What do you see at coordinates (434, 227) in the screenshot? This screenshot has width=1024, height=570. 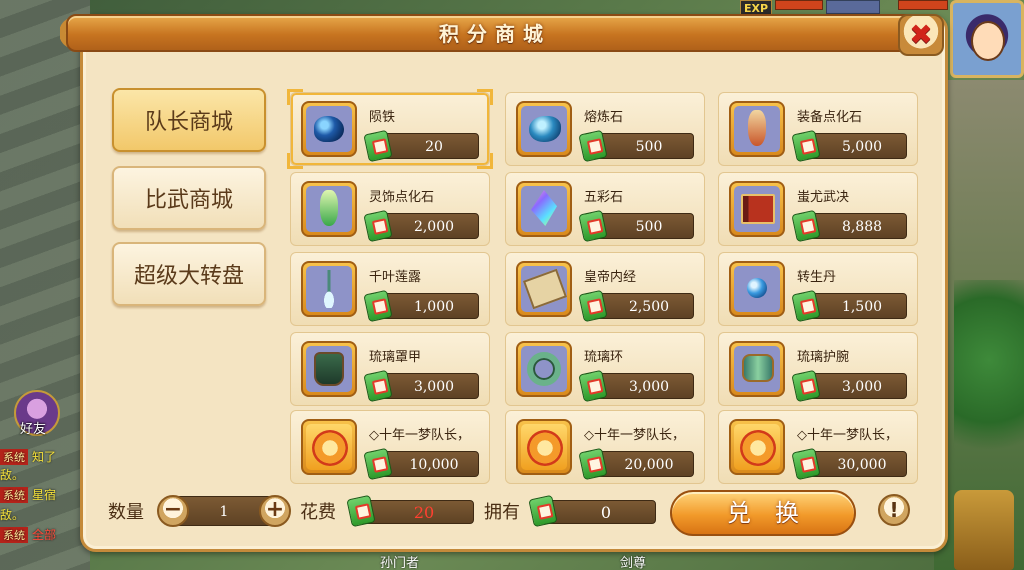 I see `item-price: 2,000` at bounding box center [434, 227].